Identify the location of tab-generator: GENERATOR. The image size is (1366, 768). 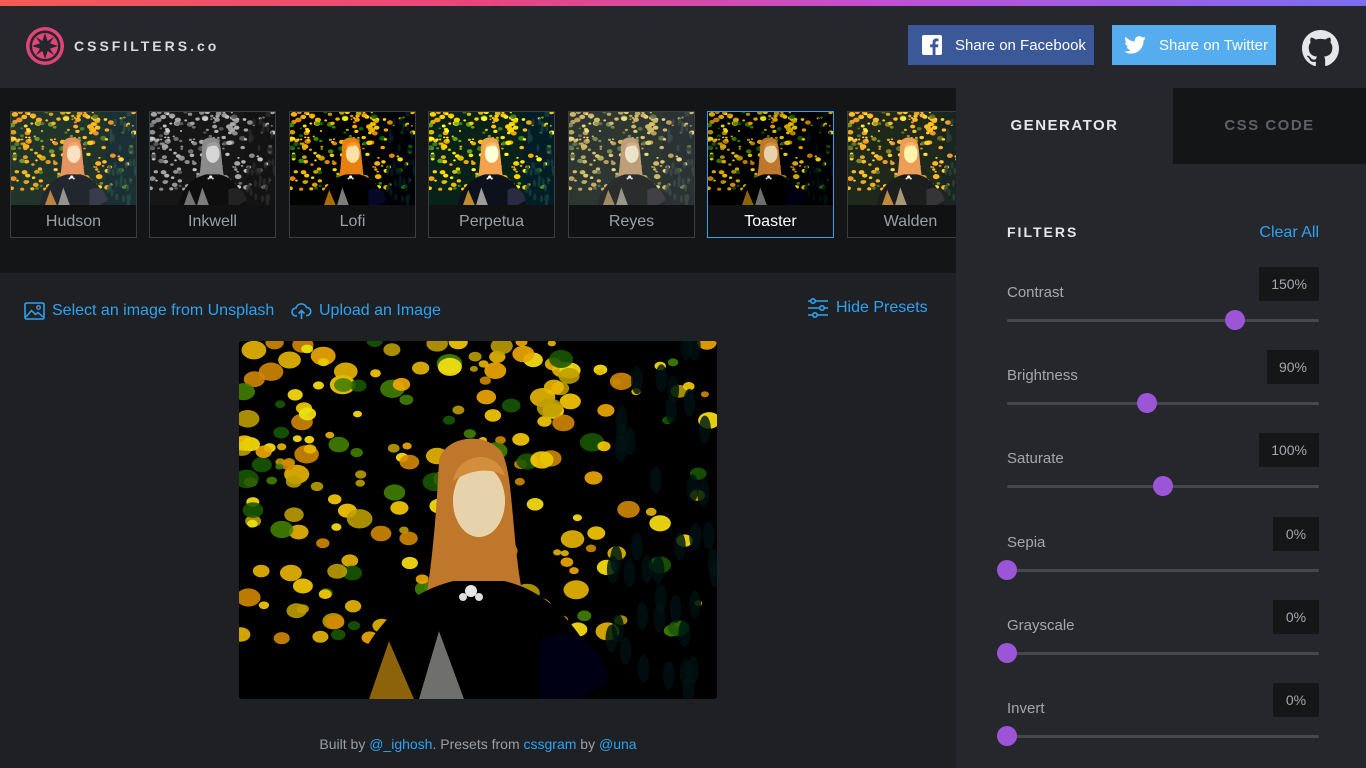
(1064, 126).